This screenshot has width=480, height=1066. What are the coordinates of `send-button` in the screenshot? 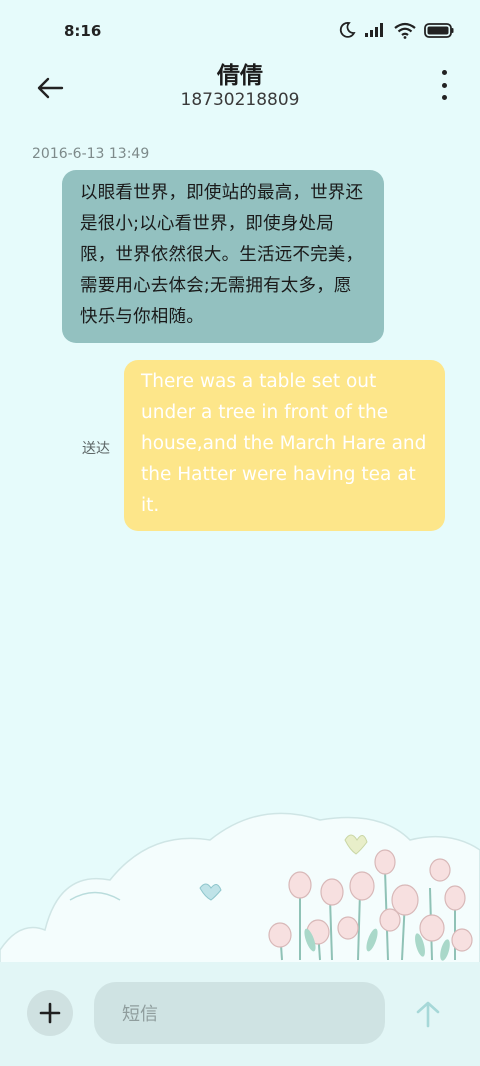 It's located at (428, 1014).